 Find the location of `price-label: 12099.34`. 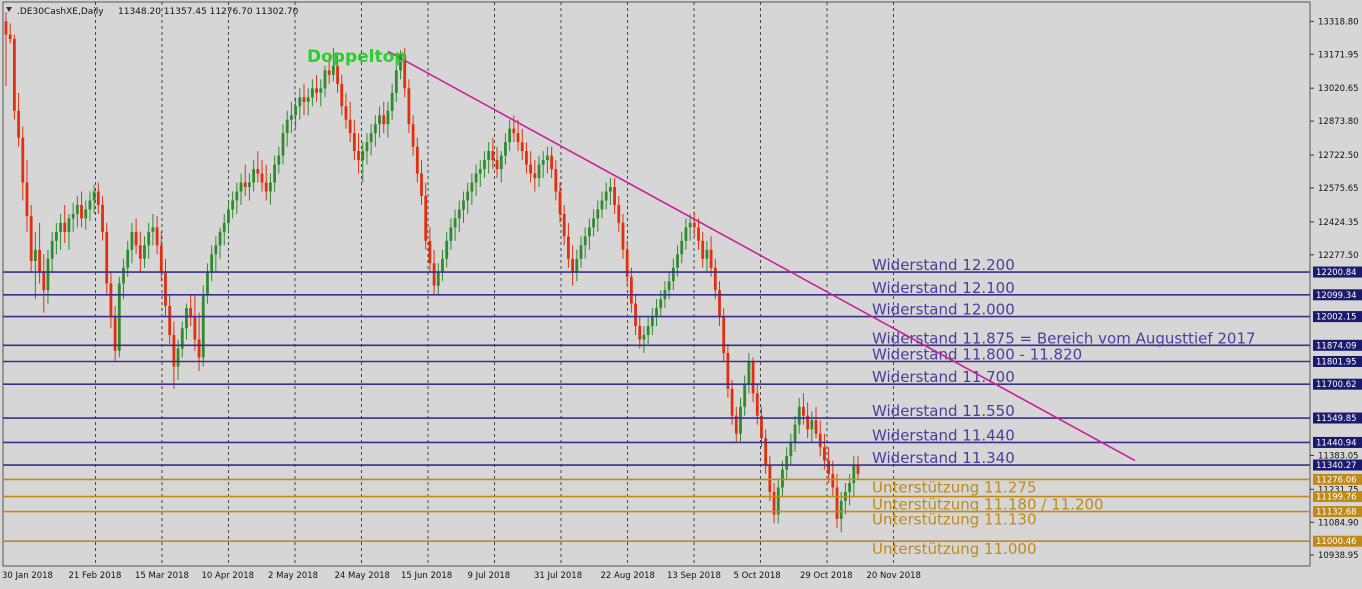

price-label: 12099.34 is located at coordinates (1336, 296).